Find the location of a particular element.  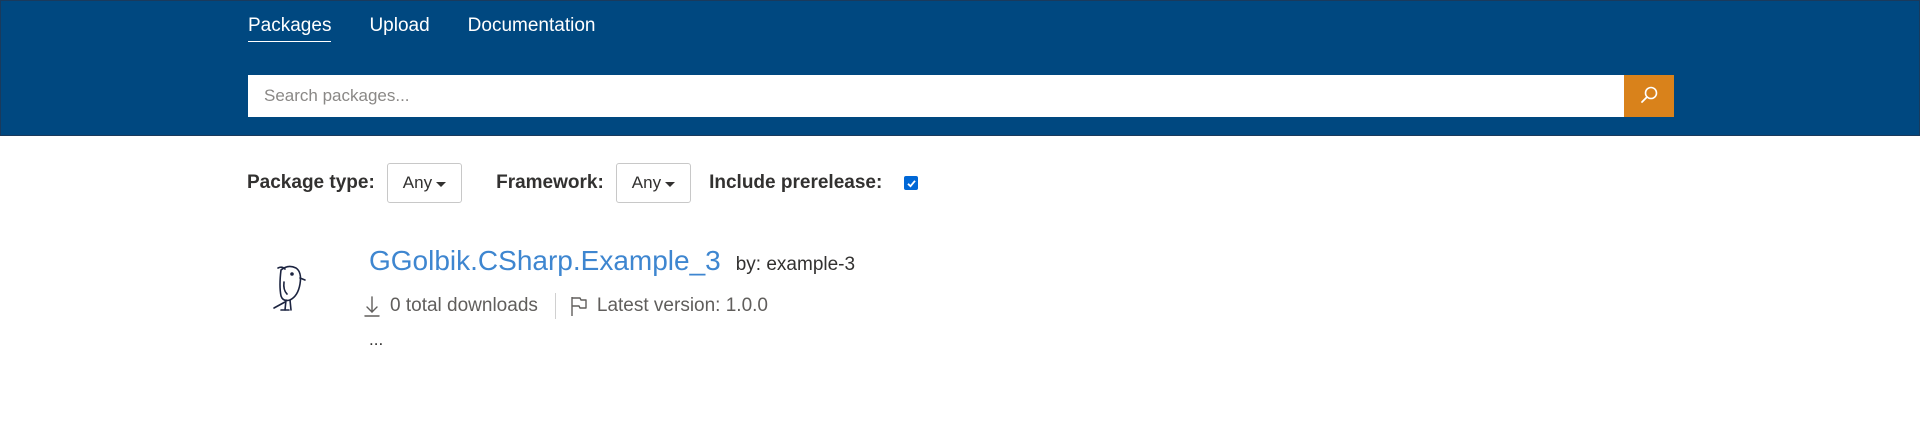

search-bar is located at coordinates (961, 96).